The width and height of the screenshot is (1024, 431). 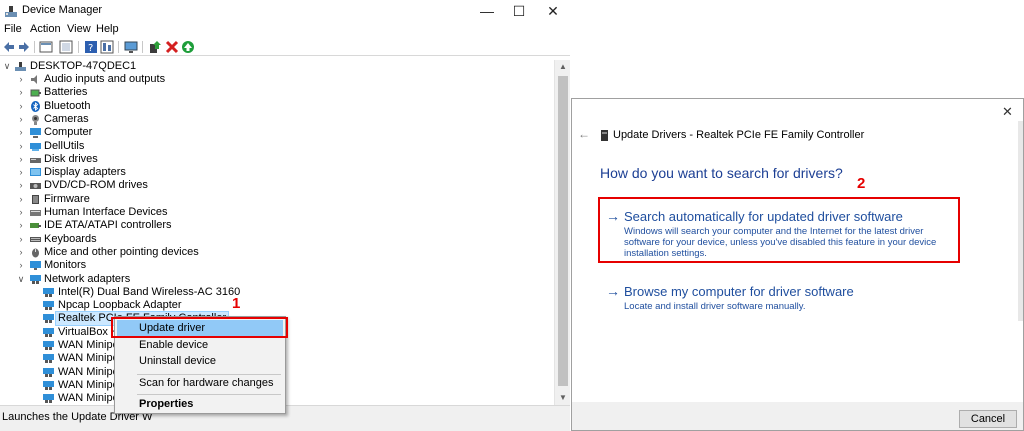 I want to click on step-1-label: 1, so click(x=236, y=303).